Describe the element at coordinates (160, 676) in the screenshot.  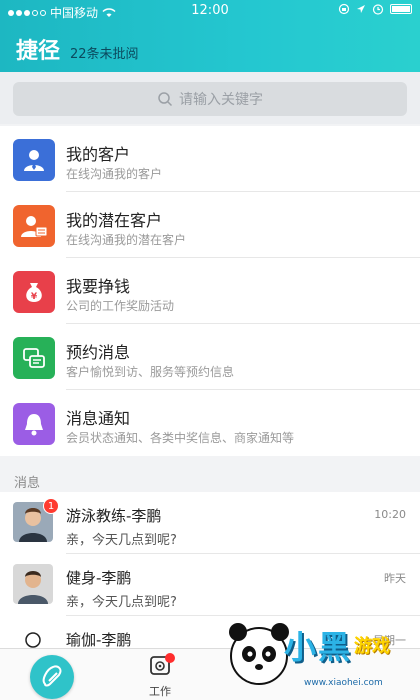
I see `tab-work: 工作` at that location.